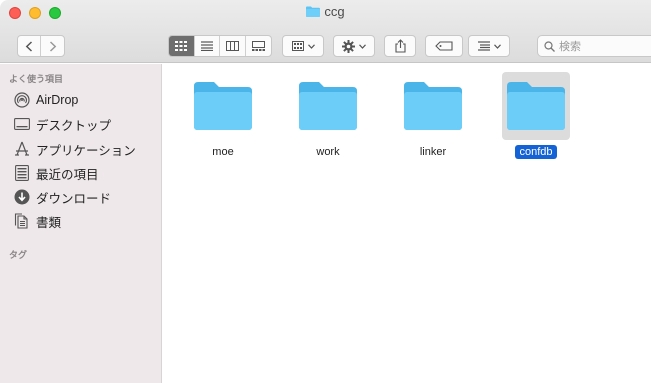  What do you see at coordinates (22, 197) in the screenshot?
I see `downloads-icon` at bounding box center [22, 197].